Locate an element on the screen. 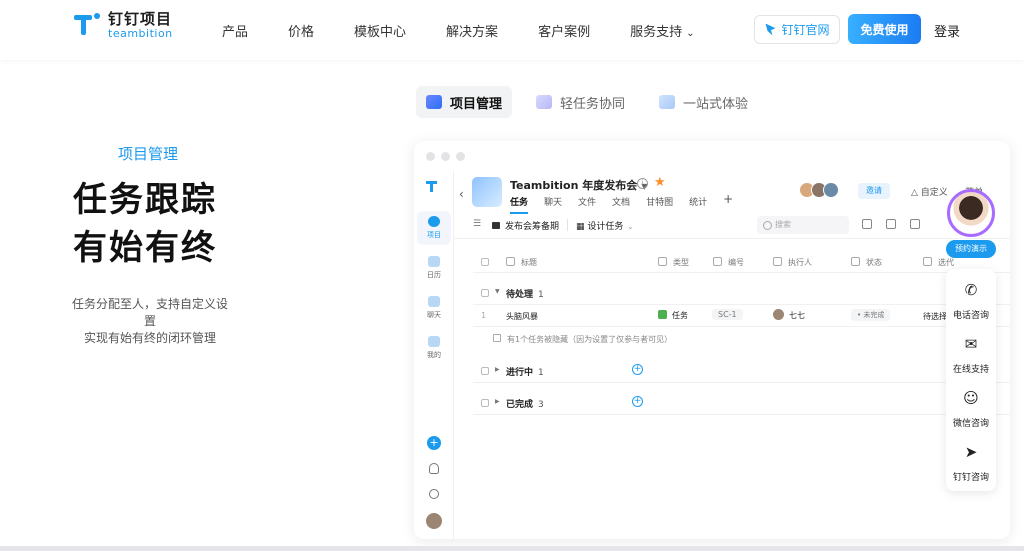 The image size is (1024, 551). search-icon is located at coordinates (434, 494).